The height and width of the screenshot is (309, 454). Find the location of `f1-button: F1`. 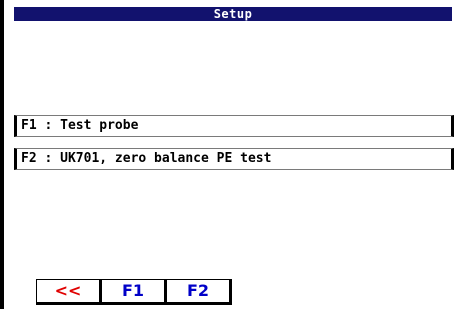

f1-button: F1 is located at coordinates (134, 292).